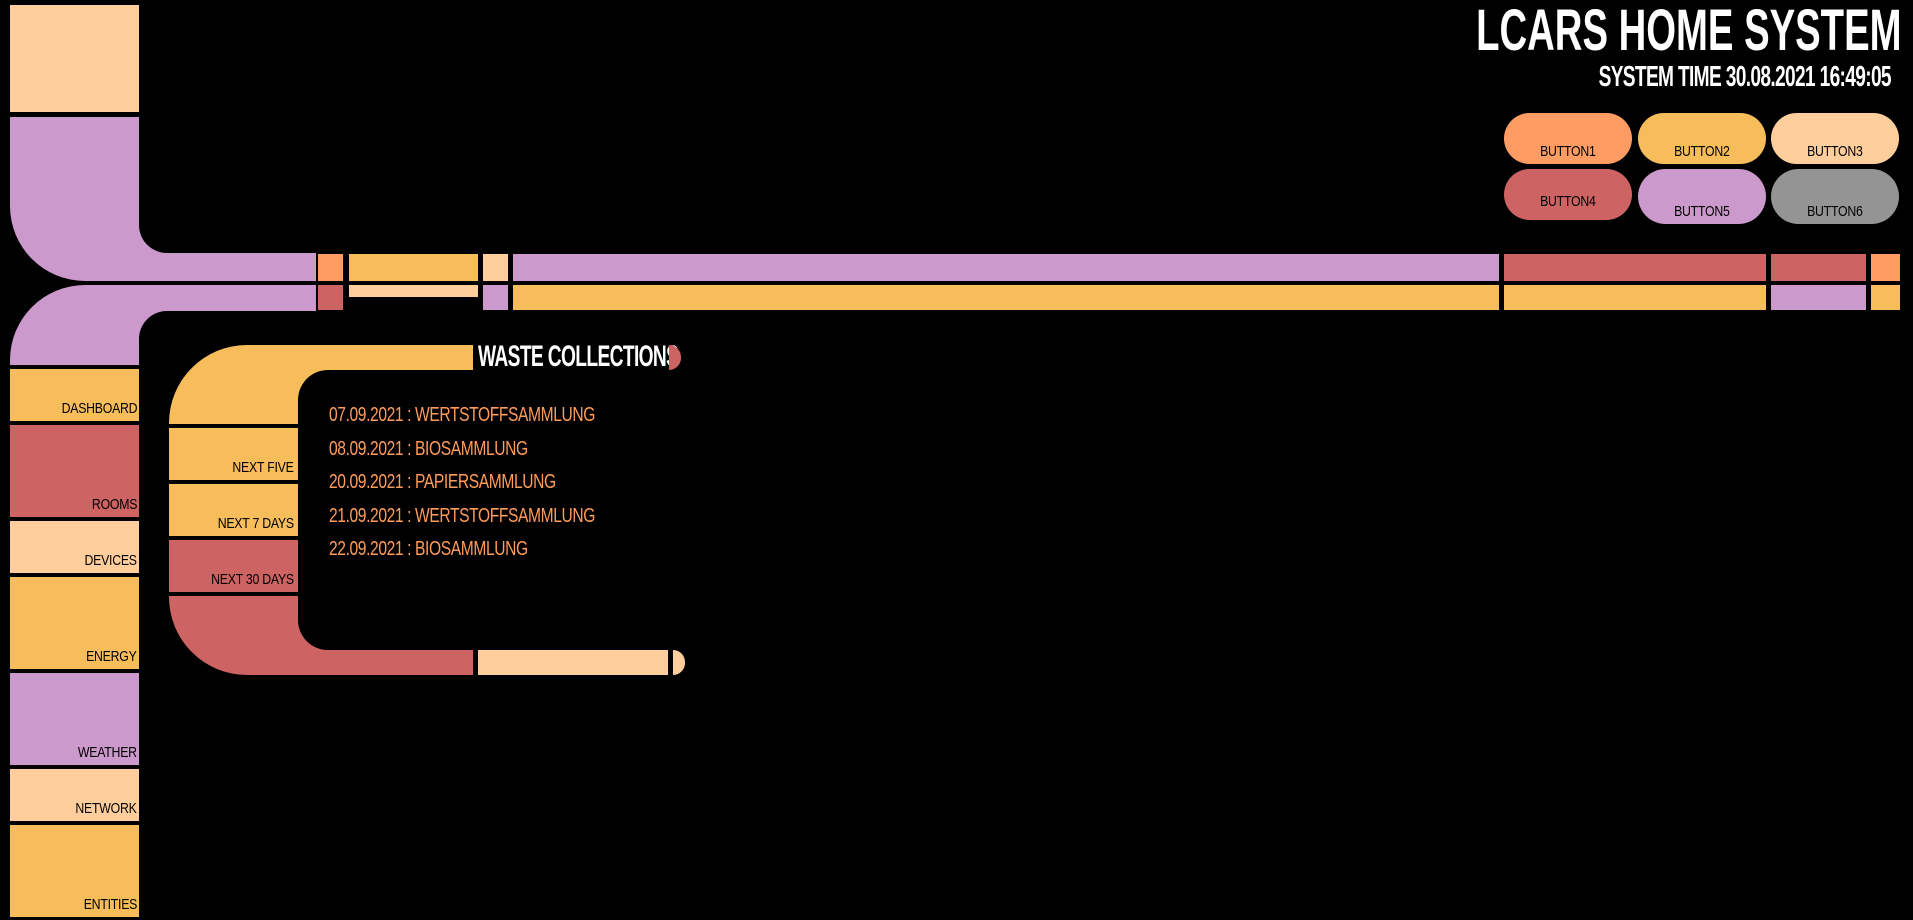 This screenshot has height=920, width=1913. What do you see at coordinates (106, 808) in the screenshot?
I see `sidebar-item-label: NETWORK` at bounding box center [106, 808].